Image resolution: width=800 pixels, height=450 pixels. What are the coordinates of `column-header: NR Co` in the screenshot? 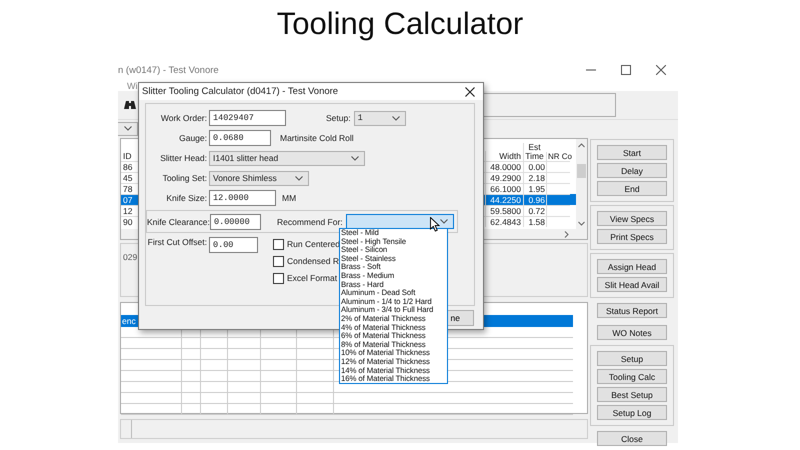 It's located at (558, 156).